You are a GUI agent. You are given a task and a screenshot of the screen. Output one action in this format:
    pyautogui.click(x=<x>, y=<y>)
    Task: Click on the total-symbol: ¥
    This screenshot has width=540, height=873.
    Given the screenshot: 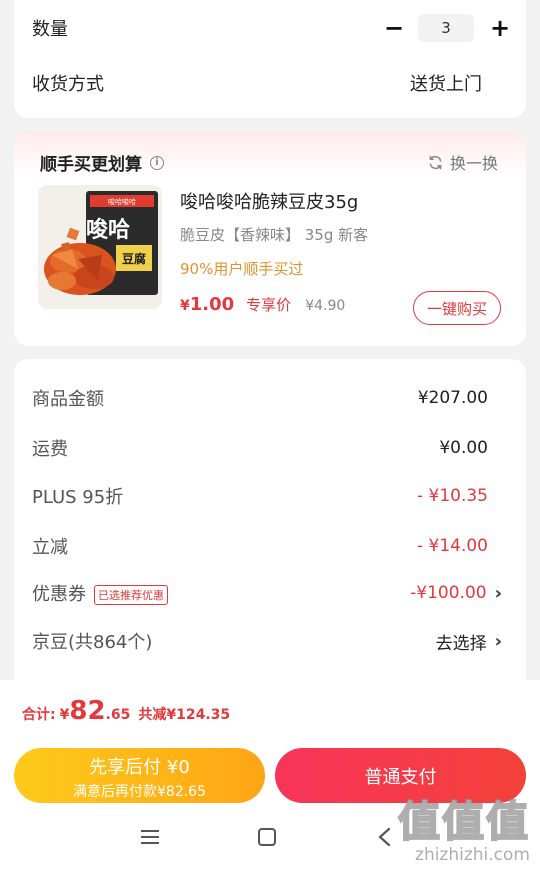 What is the action you would take?
    pyautogui.click(x=64, y=715)
    